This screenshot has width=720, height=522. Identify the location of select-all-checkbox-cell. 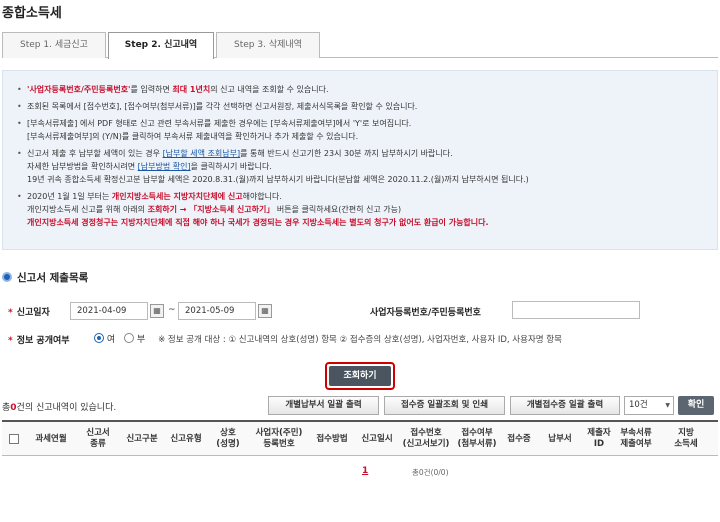
(14, 439).